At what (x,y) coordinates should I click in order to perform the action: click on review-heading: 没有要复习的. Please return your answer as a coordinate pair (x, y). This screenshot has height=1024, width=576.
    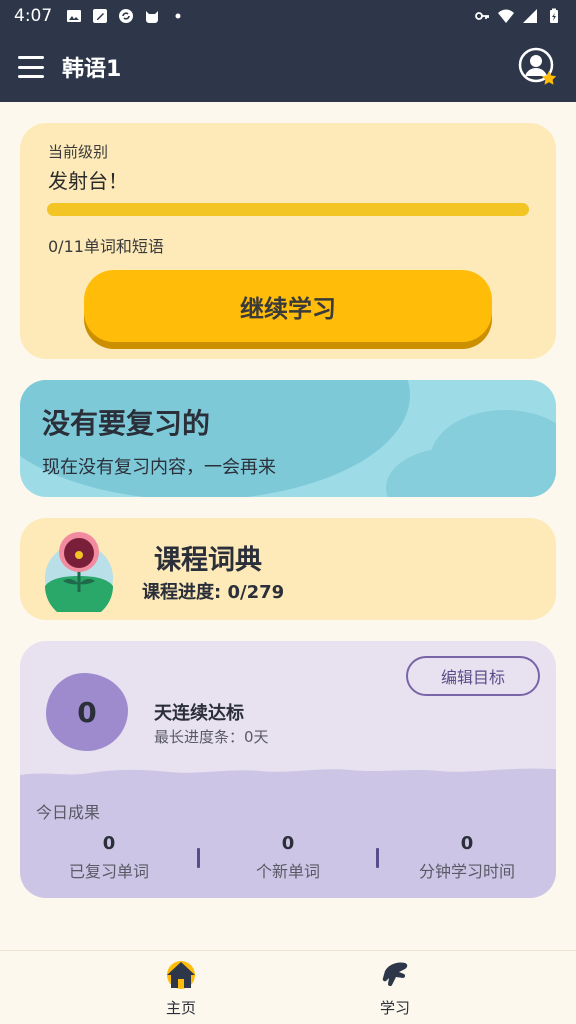
    Looking at the image, I should click on (126, 423).